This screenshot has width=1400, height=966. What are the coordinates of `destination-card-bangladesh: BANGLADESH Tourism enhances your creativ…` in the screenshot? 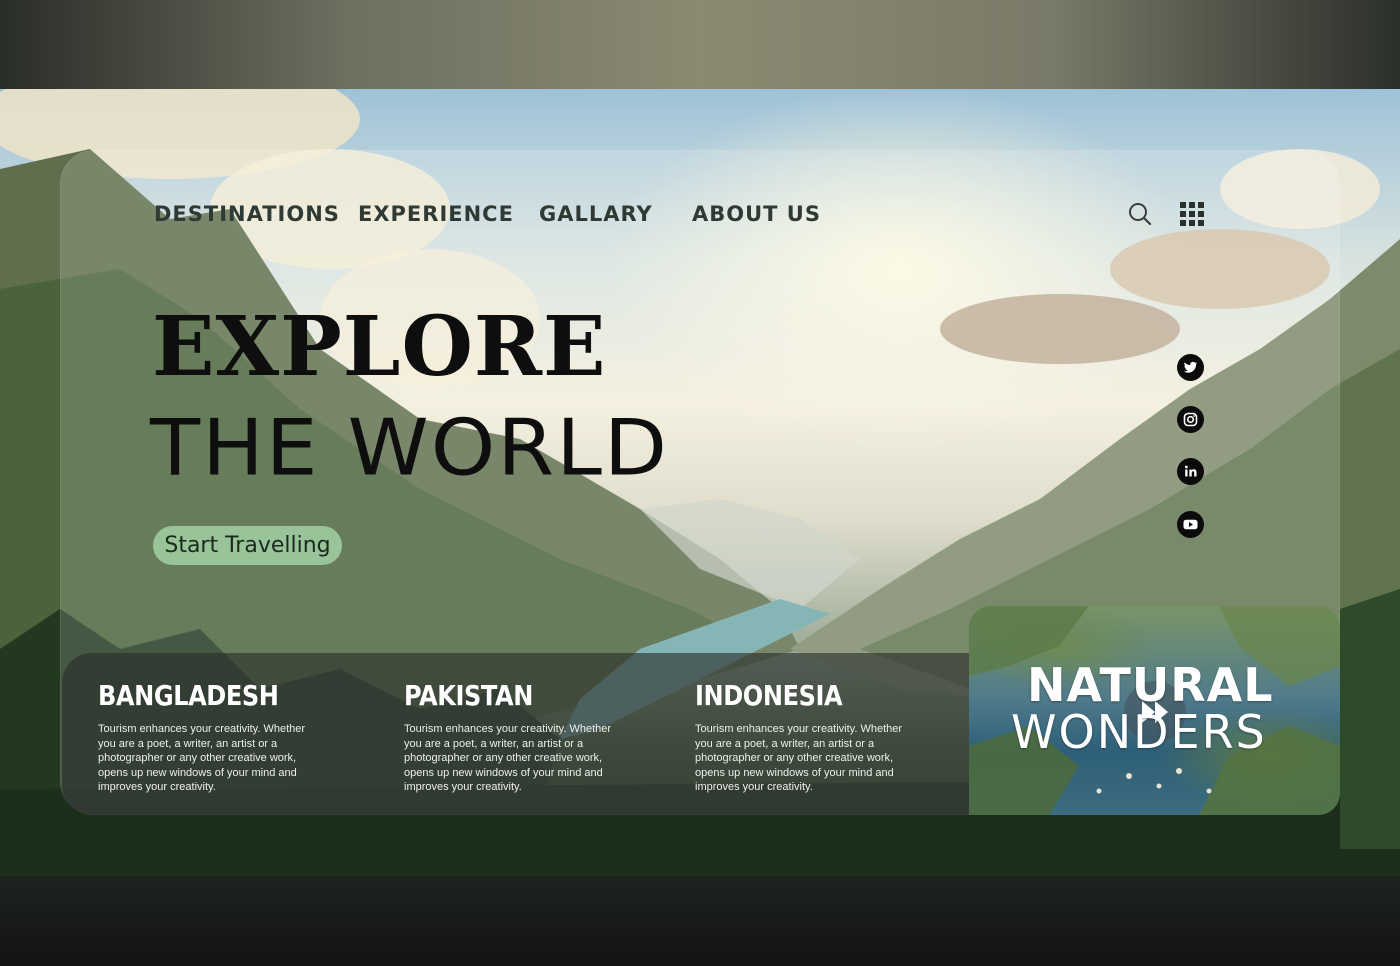 It's located at (208, 736).